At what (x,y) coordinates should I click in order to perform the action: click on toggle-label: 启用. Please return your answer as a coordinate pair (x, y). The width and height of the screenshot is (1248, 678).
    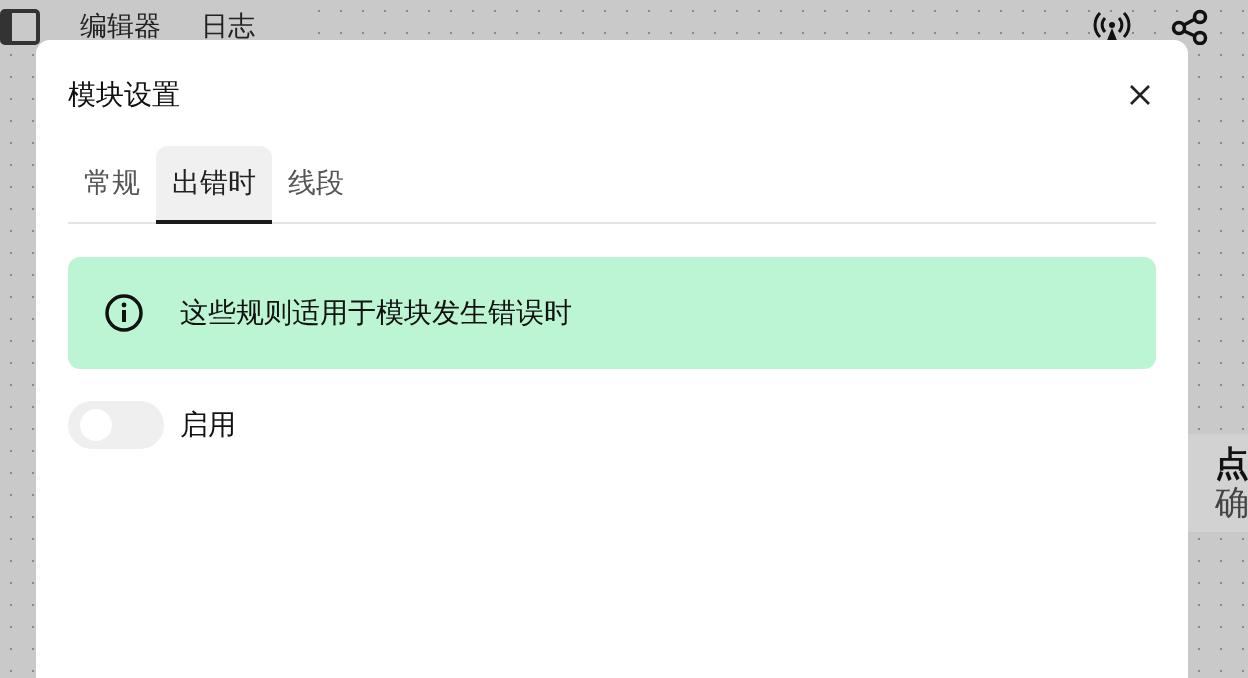
    Looking at the image, I should click on (208, 425).